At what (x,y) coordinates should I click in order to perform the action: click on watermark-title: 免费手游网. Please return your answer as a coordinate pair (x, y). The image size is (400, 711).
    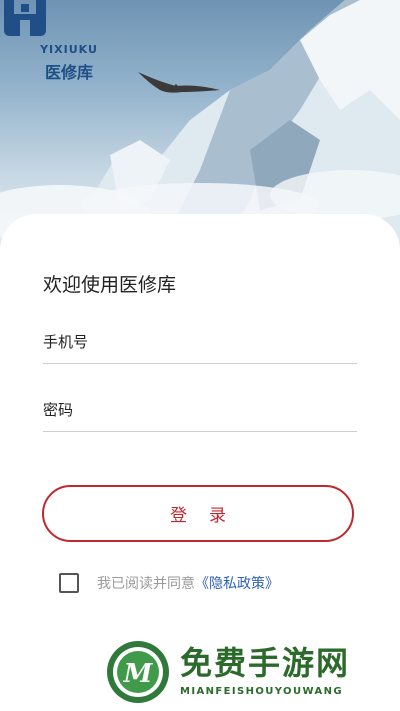
    Looking at the image, I should click on (265, 663).